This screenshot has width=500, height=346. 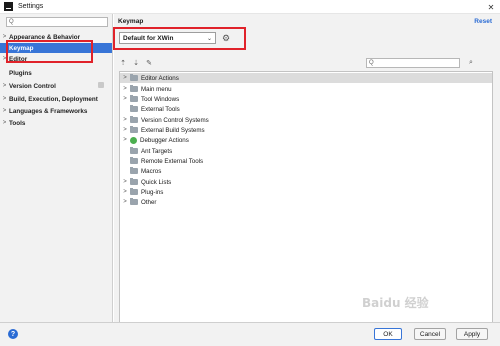 What do you see at coordinates (175, 120) in the screenshot?
I see `list-item-label: Version Control Systems` at bounding box center [175, 120].